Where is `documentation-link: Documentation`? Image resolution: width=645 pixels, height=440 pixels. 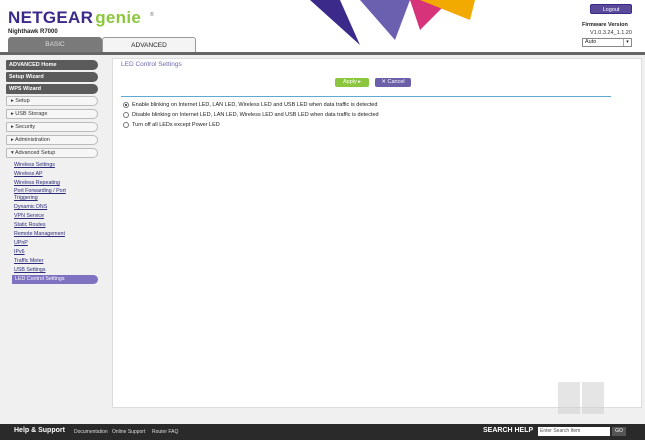
documentation-link: Documentation is located at coordinates (91, 432).